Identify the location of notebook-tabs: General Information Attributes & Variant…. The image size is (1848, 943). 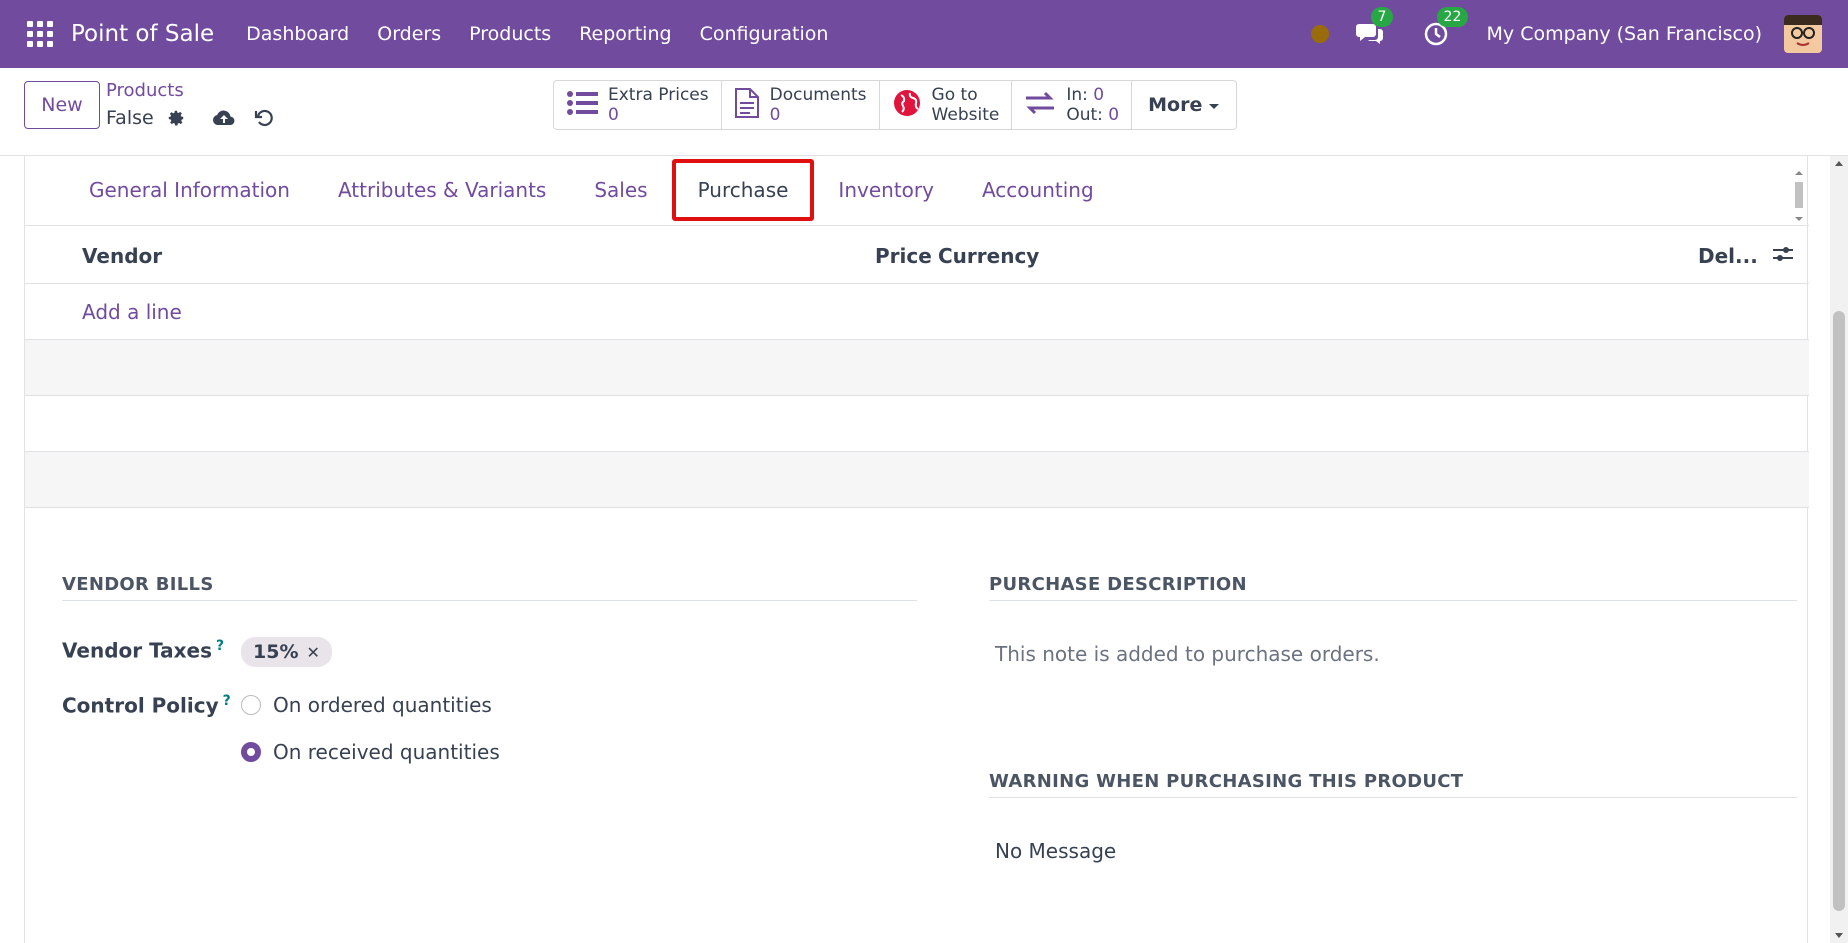
(917, 191).